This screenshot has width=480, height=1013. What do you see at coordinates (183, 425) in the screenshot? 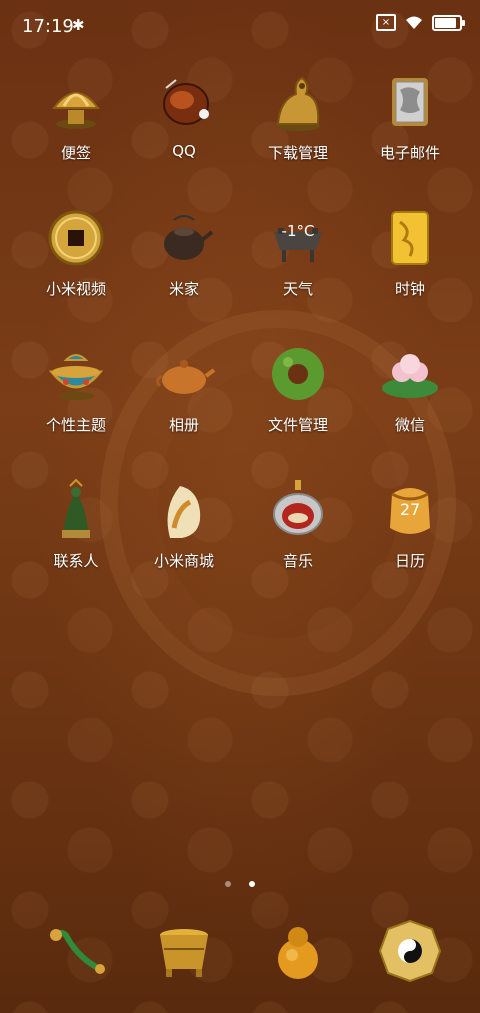
I see `app-label: 相册` at bounding box center [183, 425].